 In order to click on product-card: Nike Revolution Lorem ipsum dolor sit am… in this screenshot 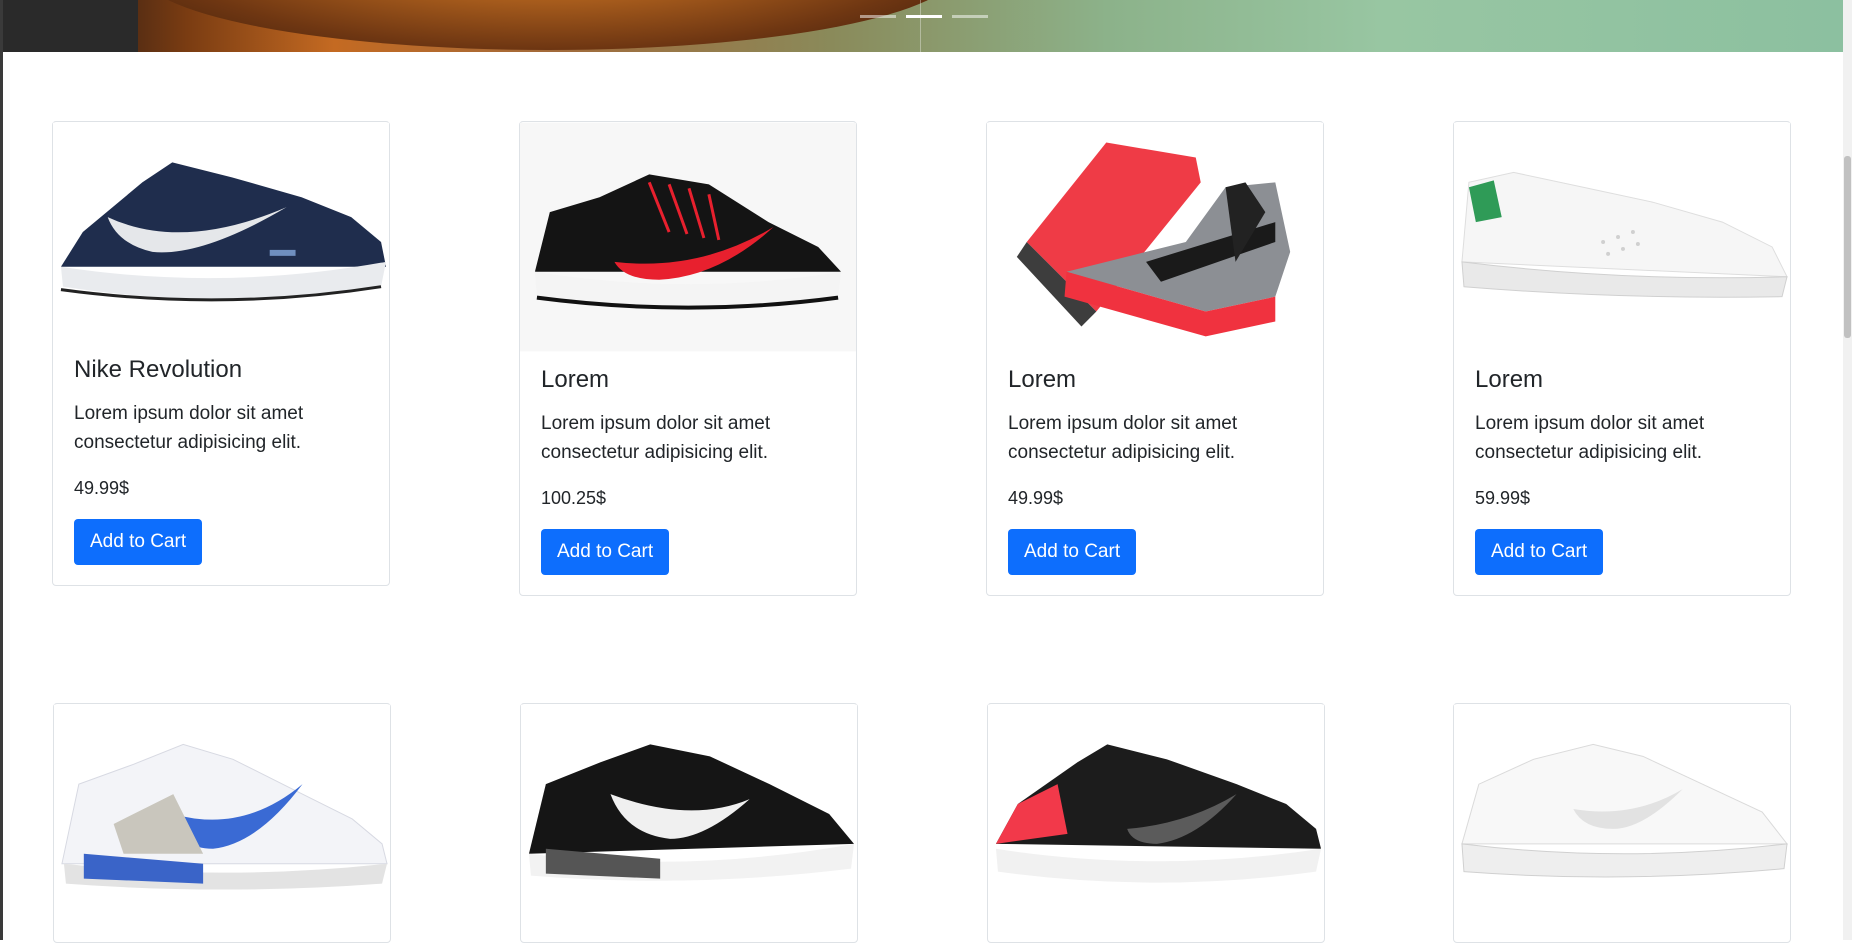, I will do `click(221, 354)`.